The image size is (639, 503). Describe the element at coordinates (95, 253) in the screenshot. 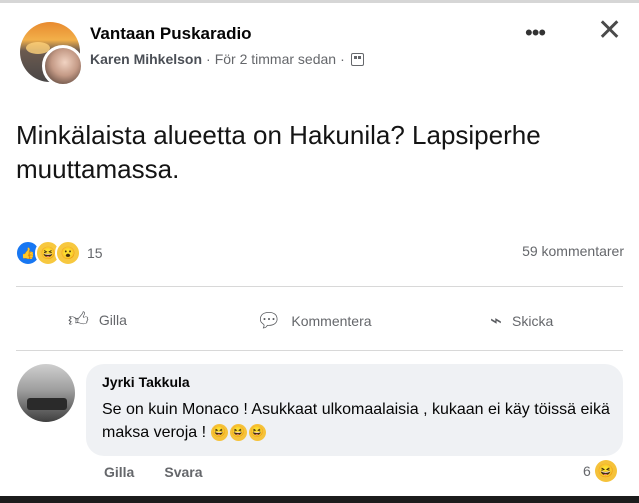

I see `reaction-count: 15` at that location.